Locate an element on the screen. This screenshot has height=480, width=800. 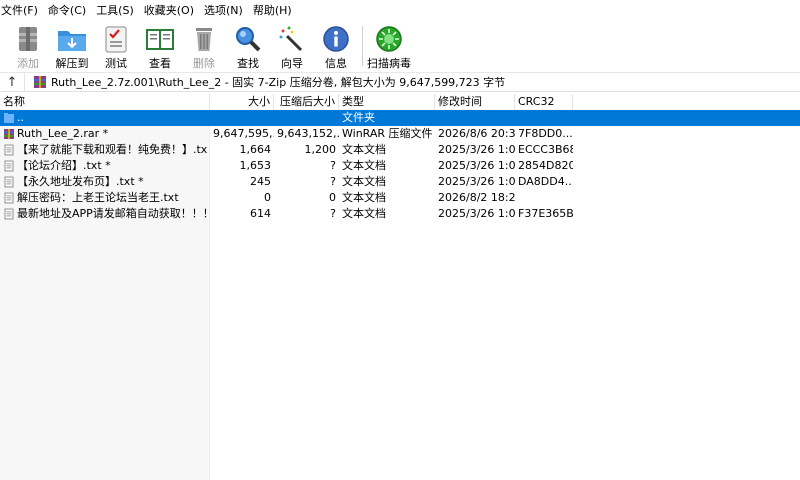
extract-folder-icon is located at coordinates (72, 39).